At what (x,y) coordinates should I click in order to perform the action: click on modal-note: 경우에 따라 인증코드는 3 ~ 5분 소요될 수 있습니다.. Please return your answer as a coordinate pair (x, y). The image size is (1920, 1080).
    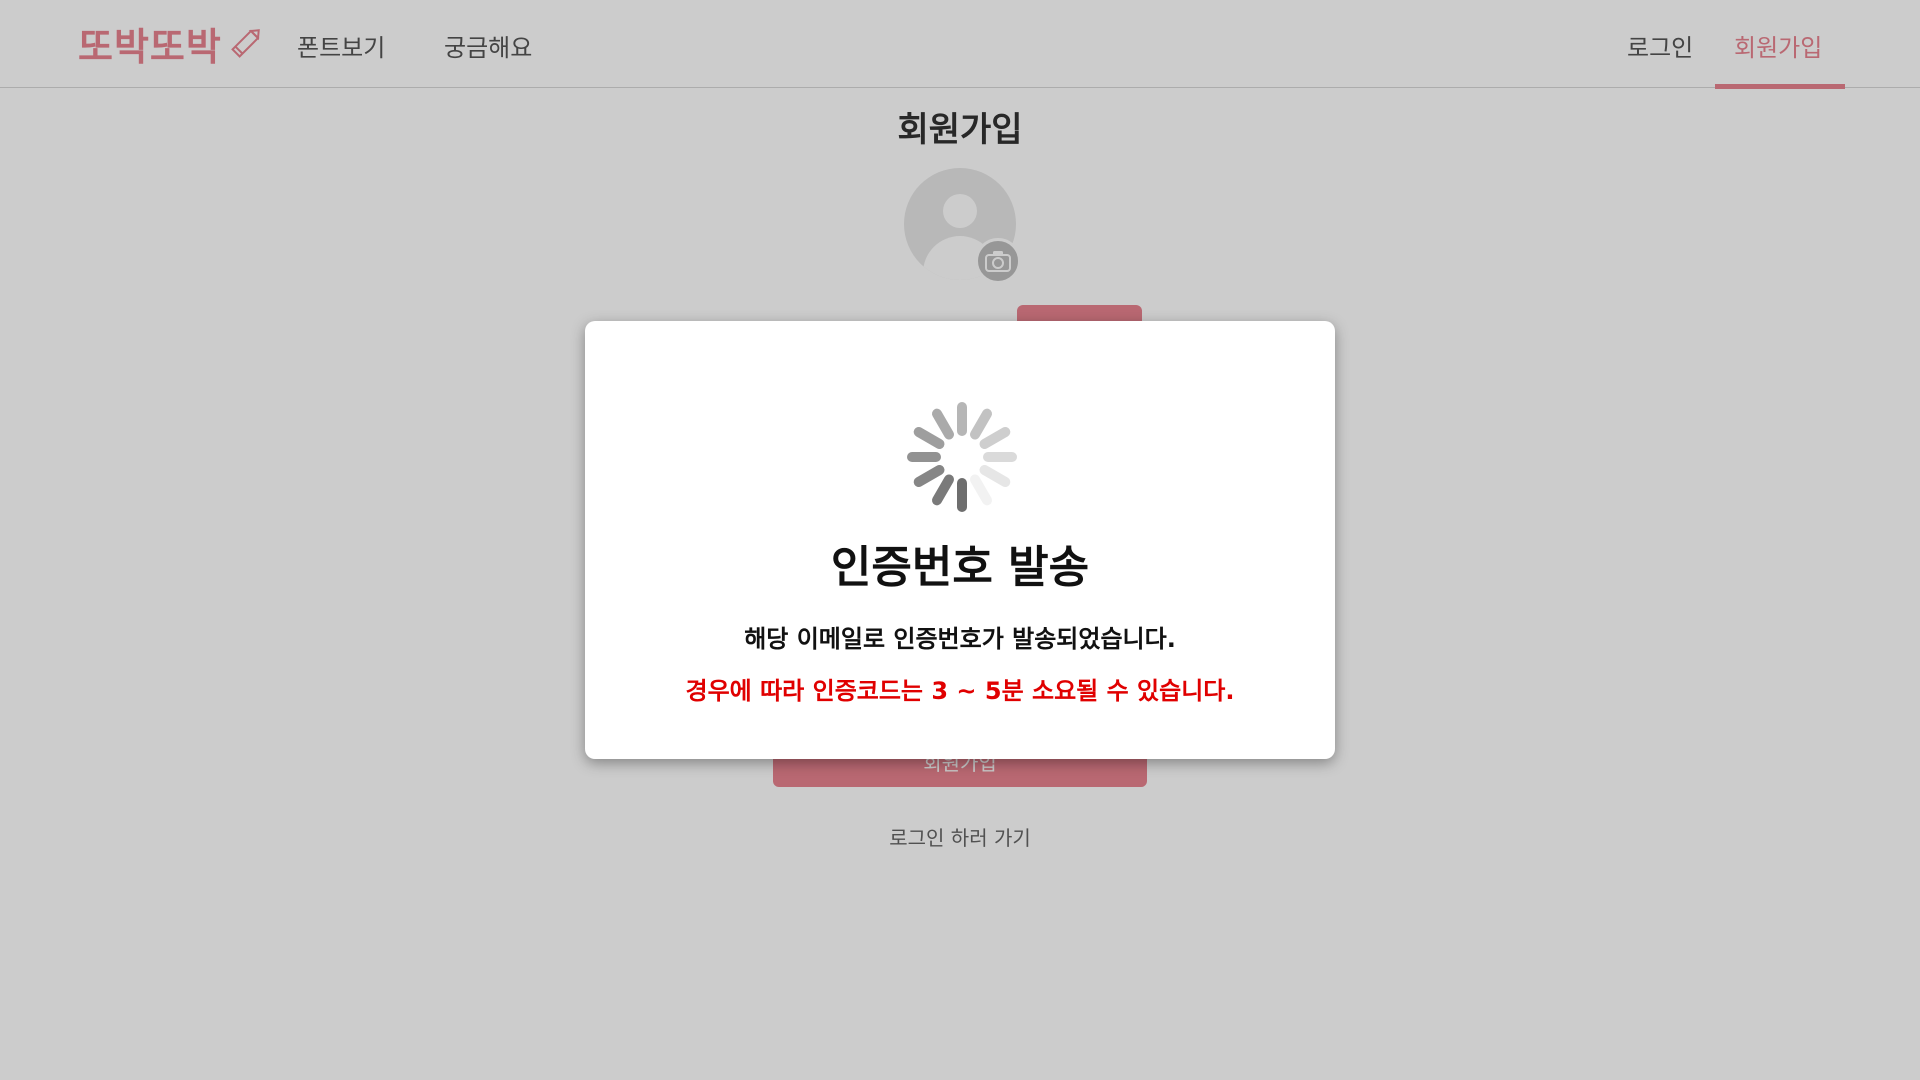
    Looking at the image, I should click on (960, 691).